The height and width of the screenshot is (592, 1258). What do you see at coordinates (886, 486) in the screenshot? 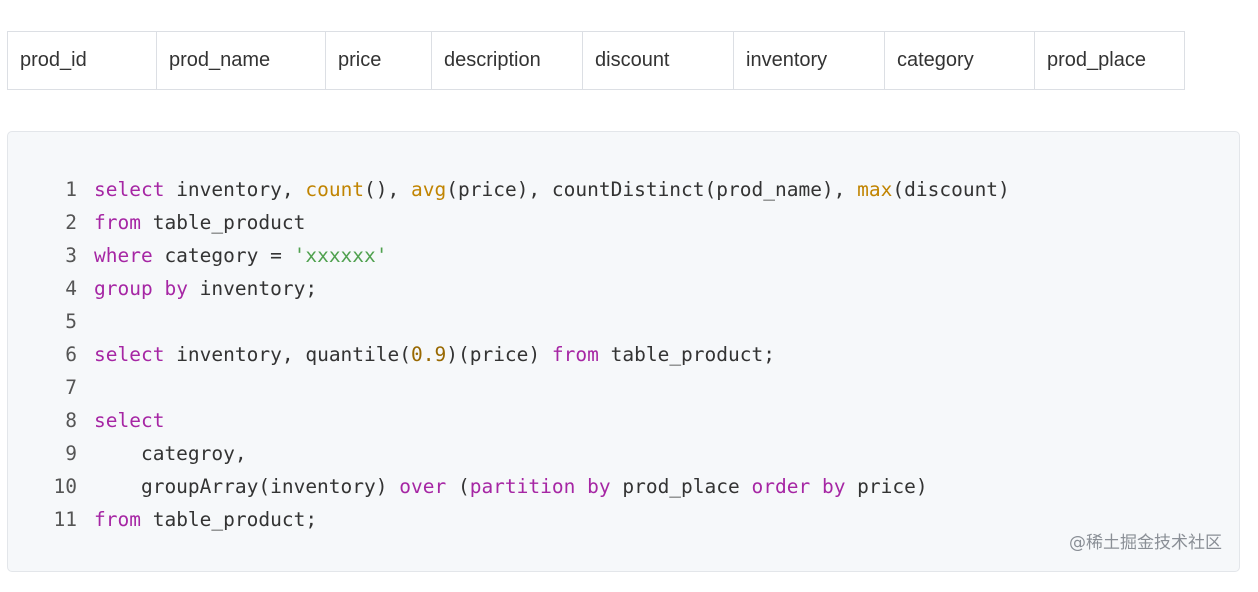
I see `code-token: price)` at bounding box center [886, 486].